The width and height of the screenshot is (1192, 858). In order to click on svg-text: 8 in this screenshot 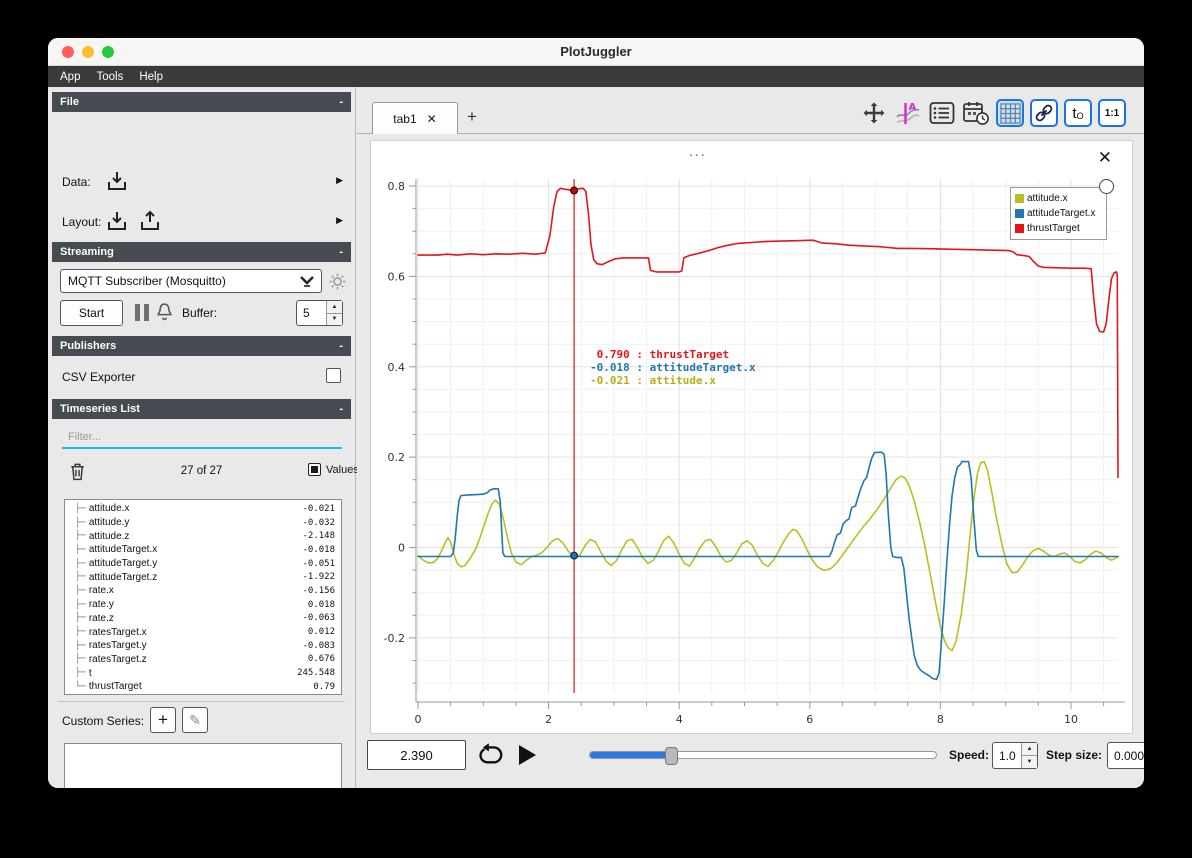, I will do `click(940, 719)`.